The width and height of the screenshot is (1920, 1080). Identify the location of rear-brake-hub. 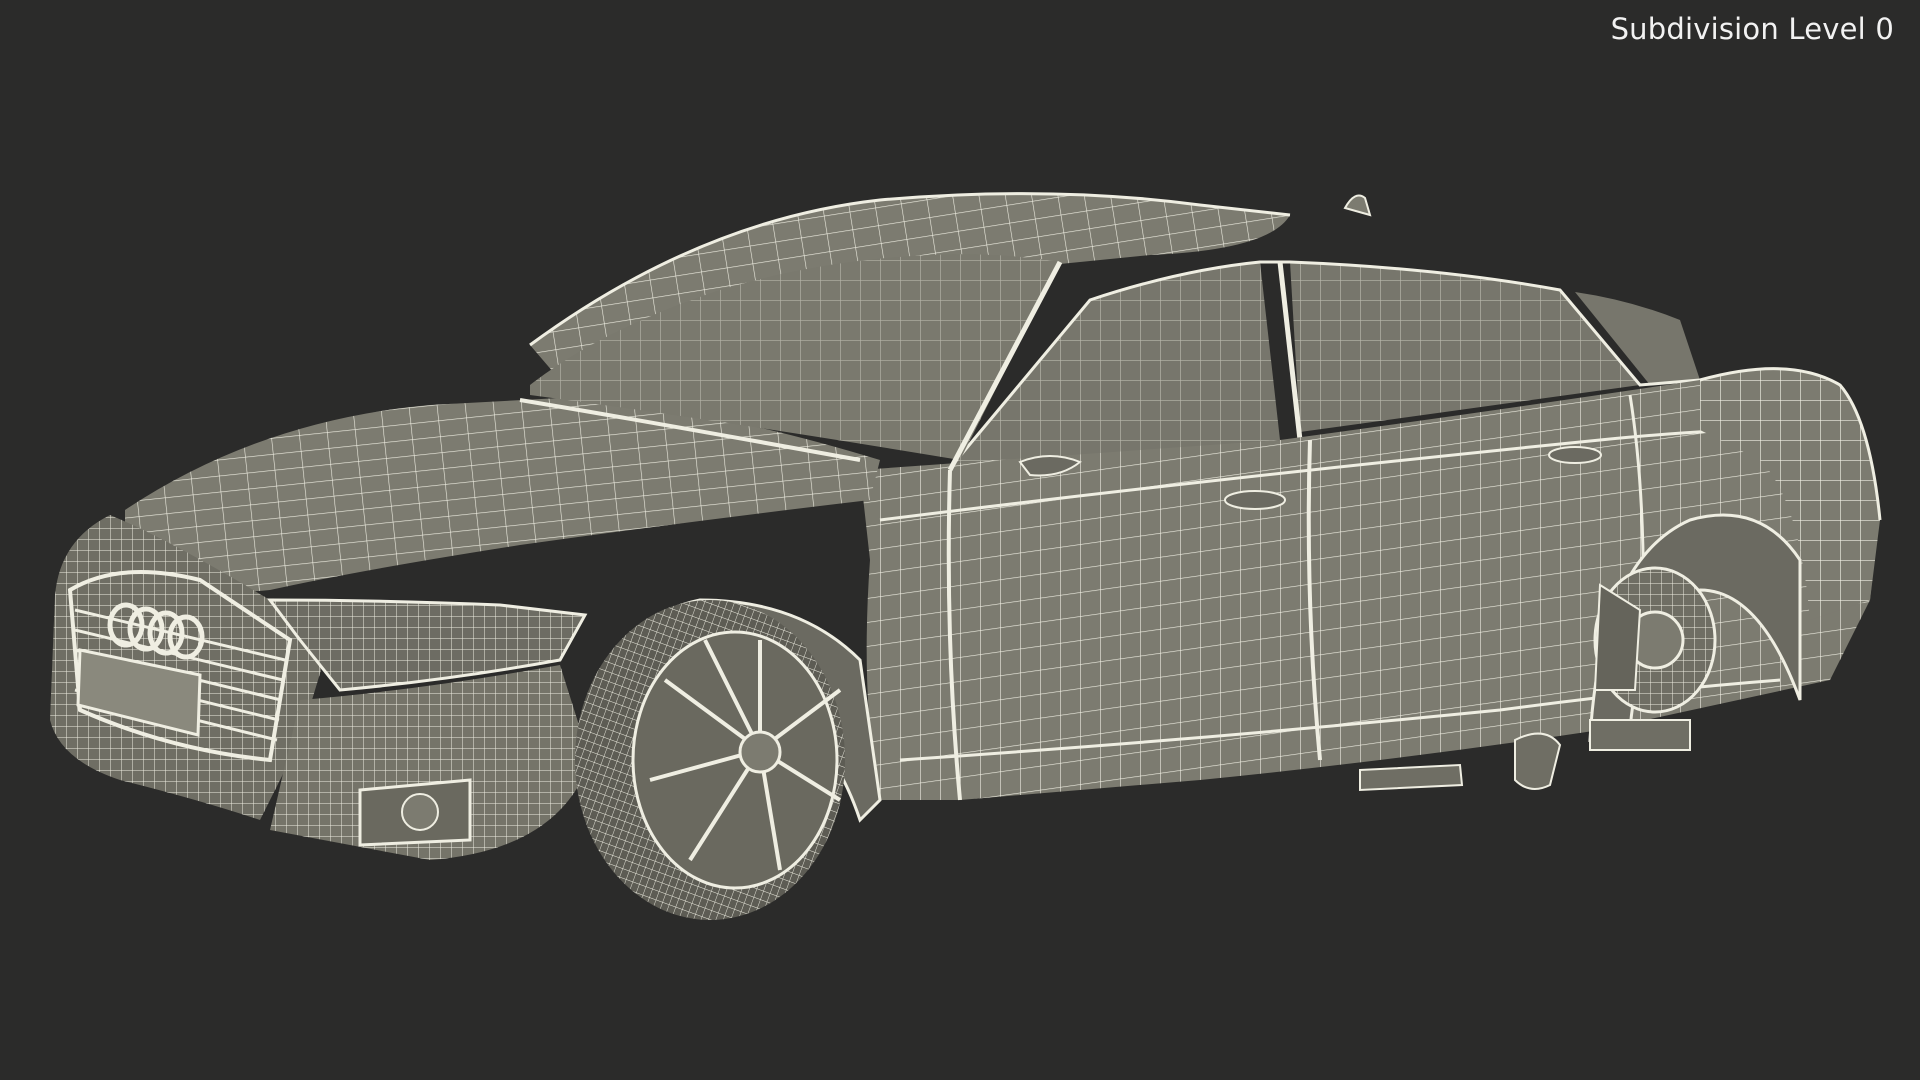
(1655, 640).